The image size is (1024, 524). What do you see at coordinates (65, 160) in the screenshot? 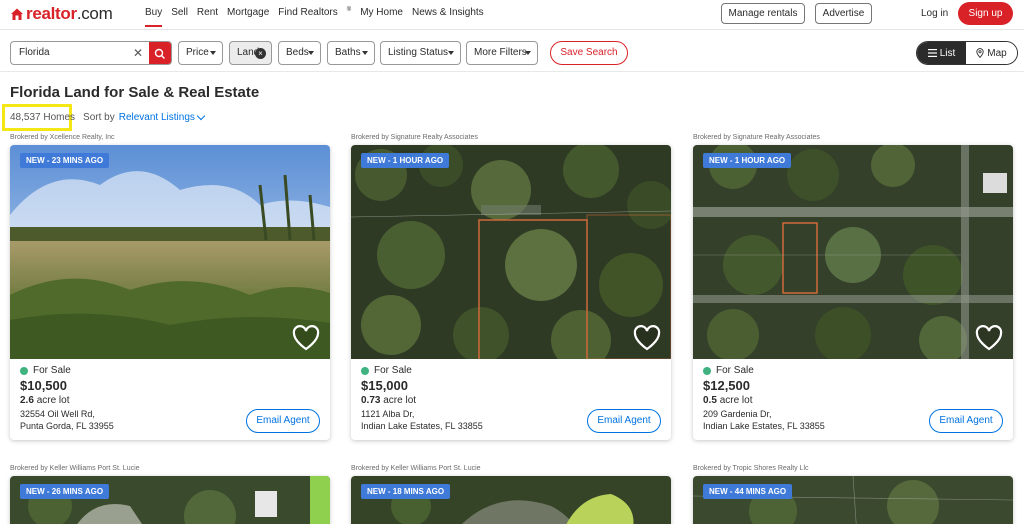
I see `new-listing-badge: NEW - 23 MINS AGO` at bounding box center [65, 160].